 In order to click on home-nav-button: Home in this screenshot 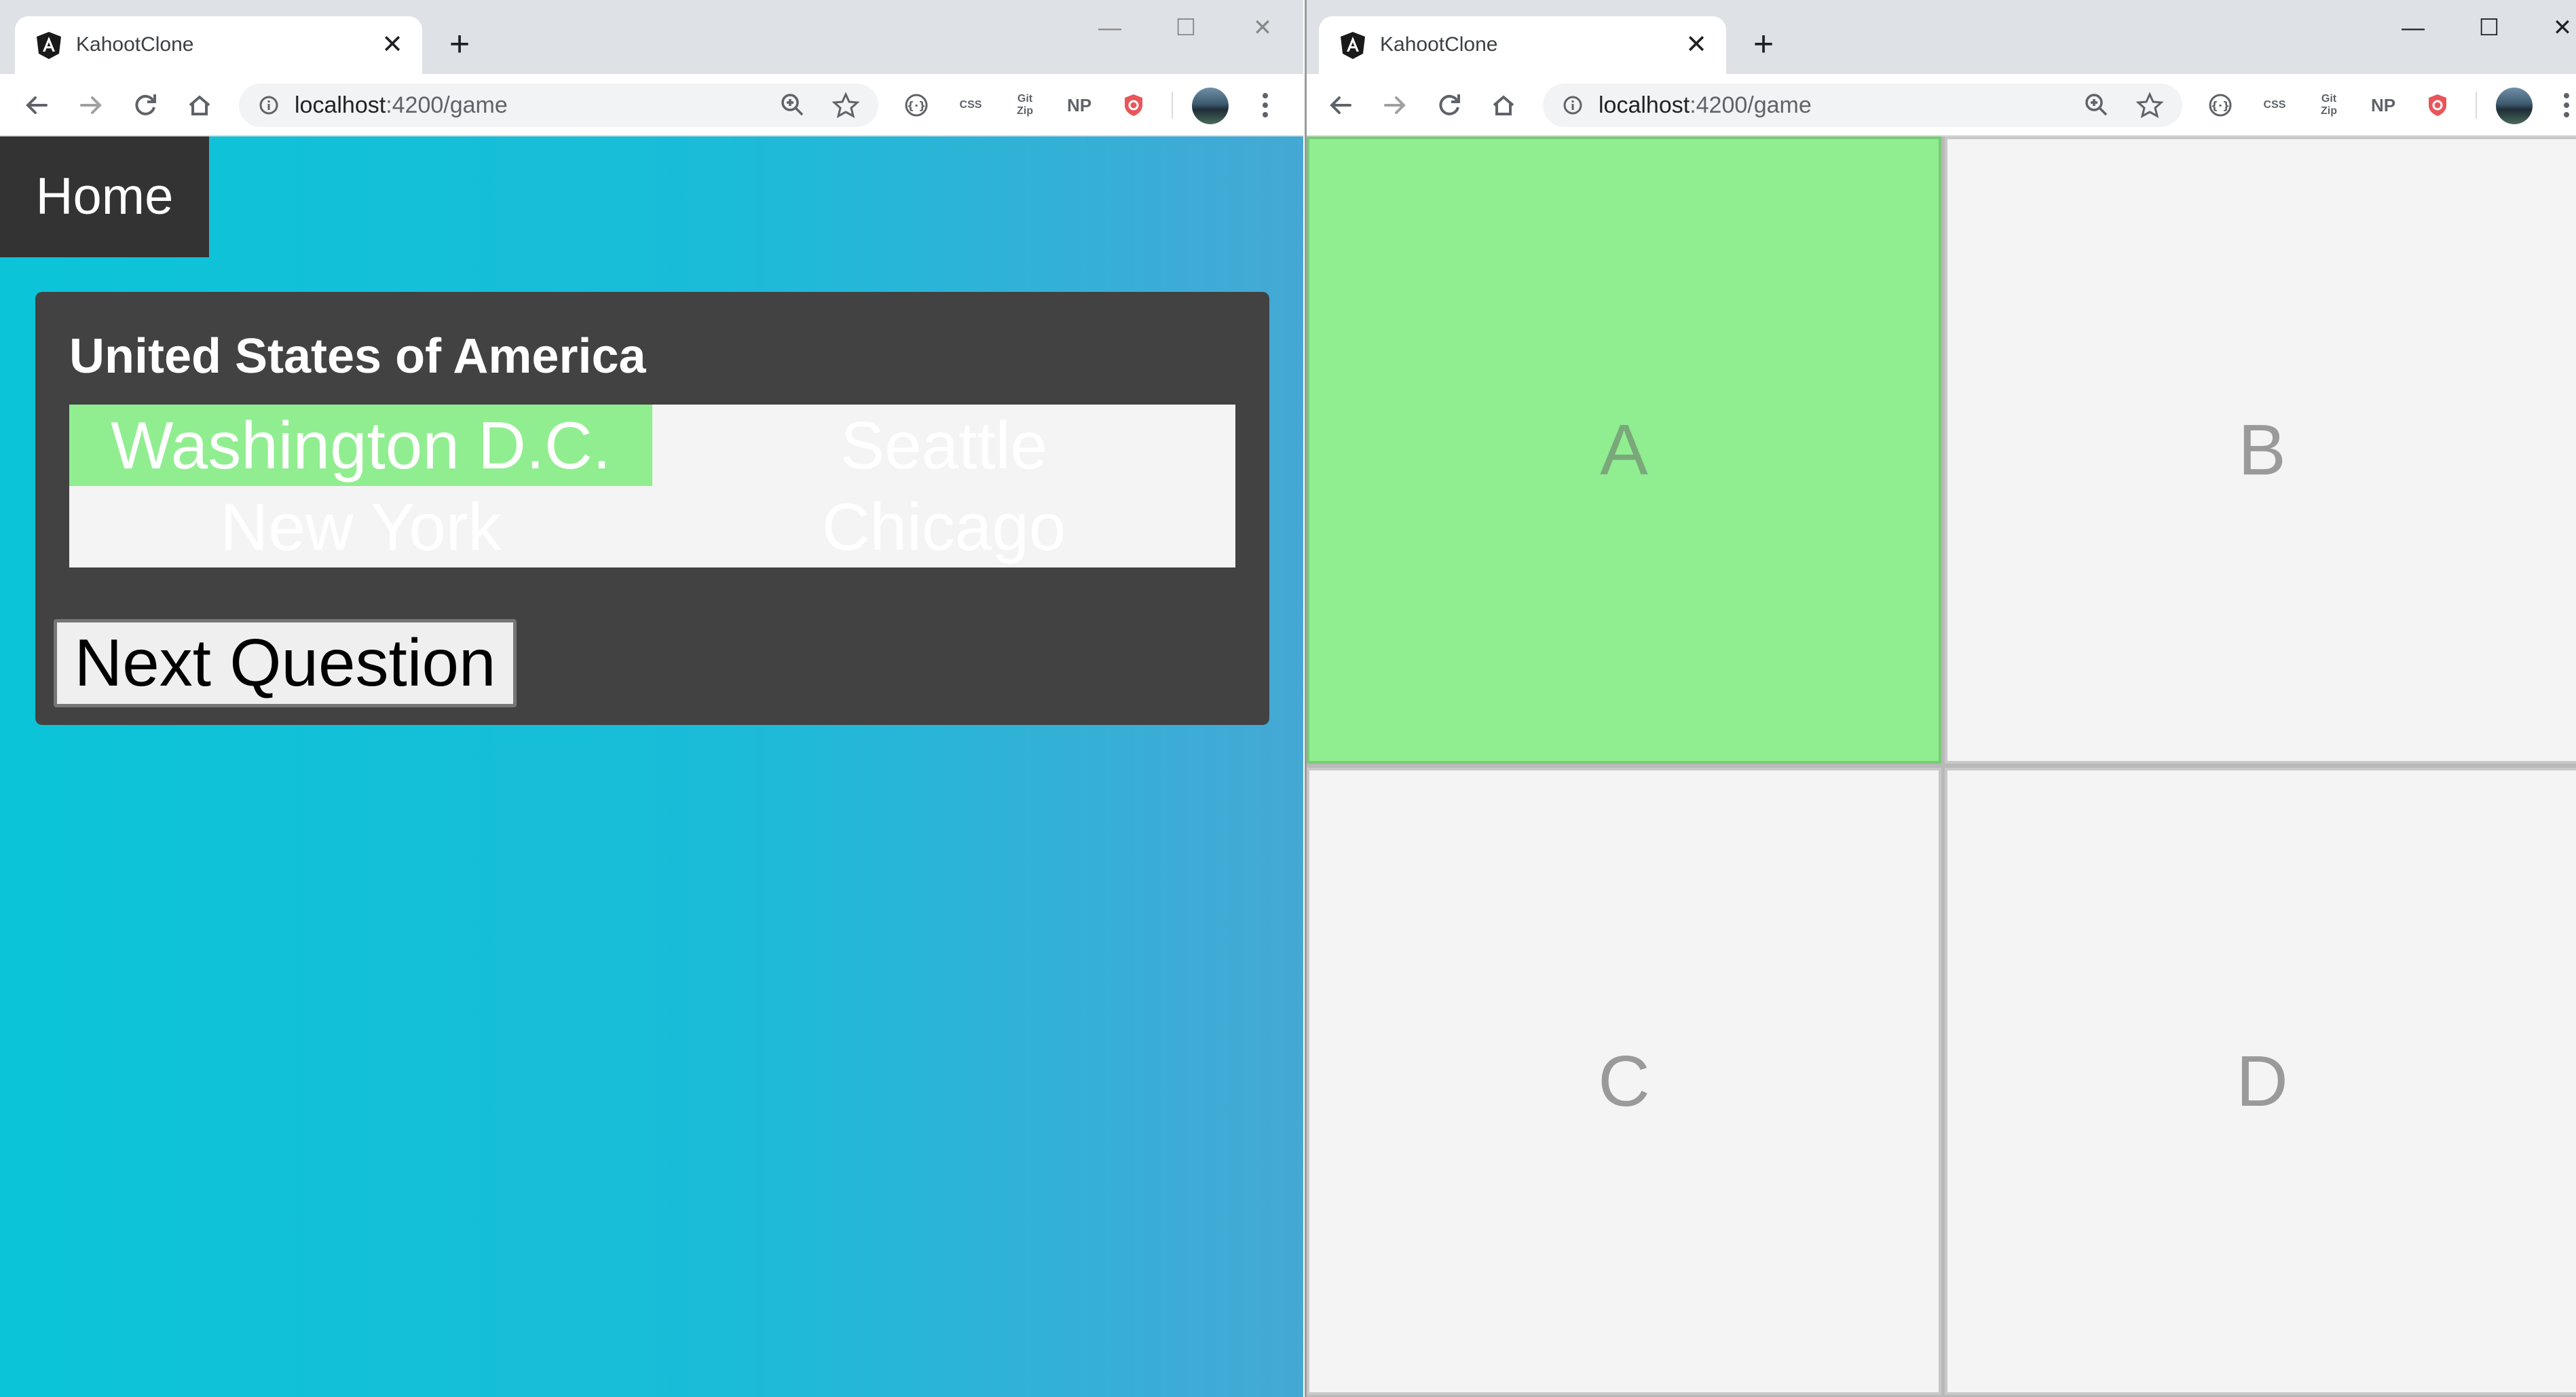, I will do `click(105, 197)`.